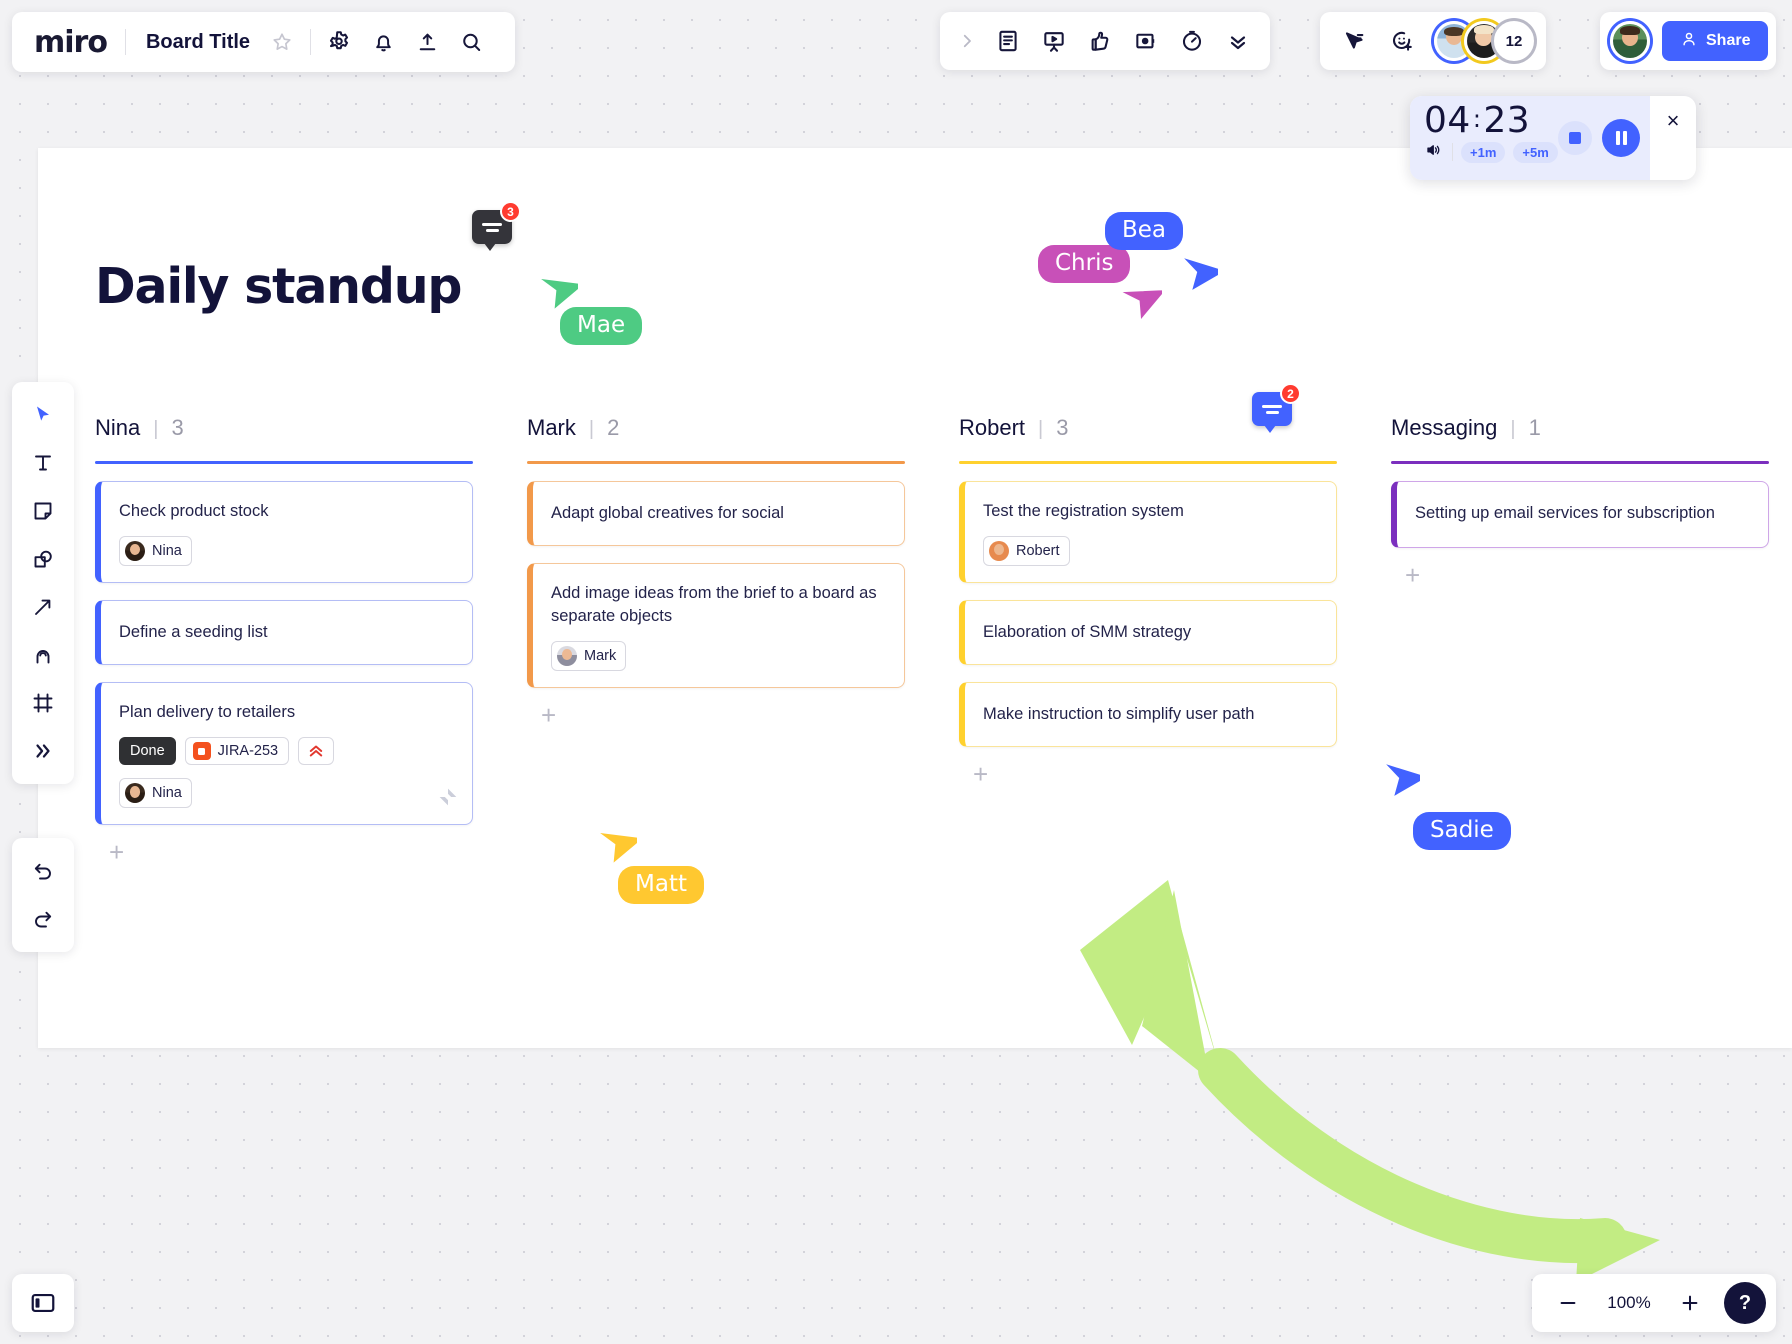 The image size is (1792, 1344). I want to click on share-bar: Share, so click(1688, 41).